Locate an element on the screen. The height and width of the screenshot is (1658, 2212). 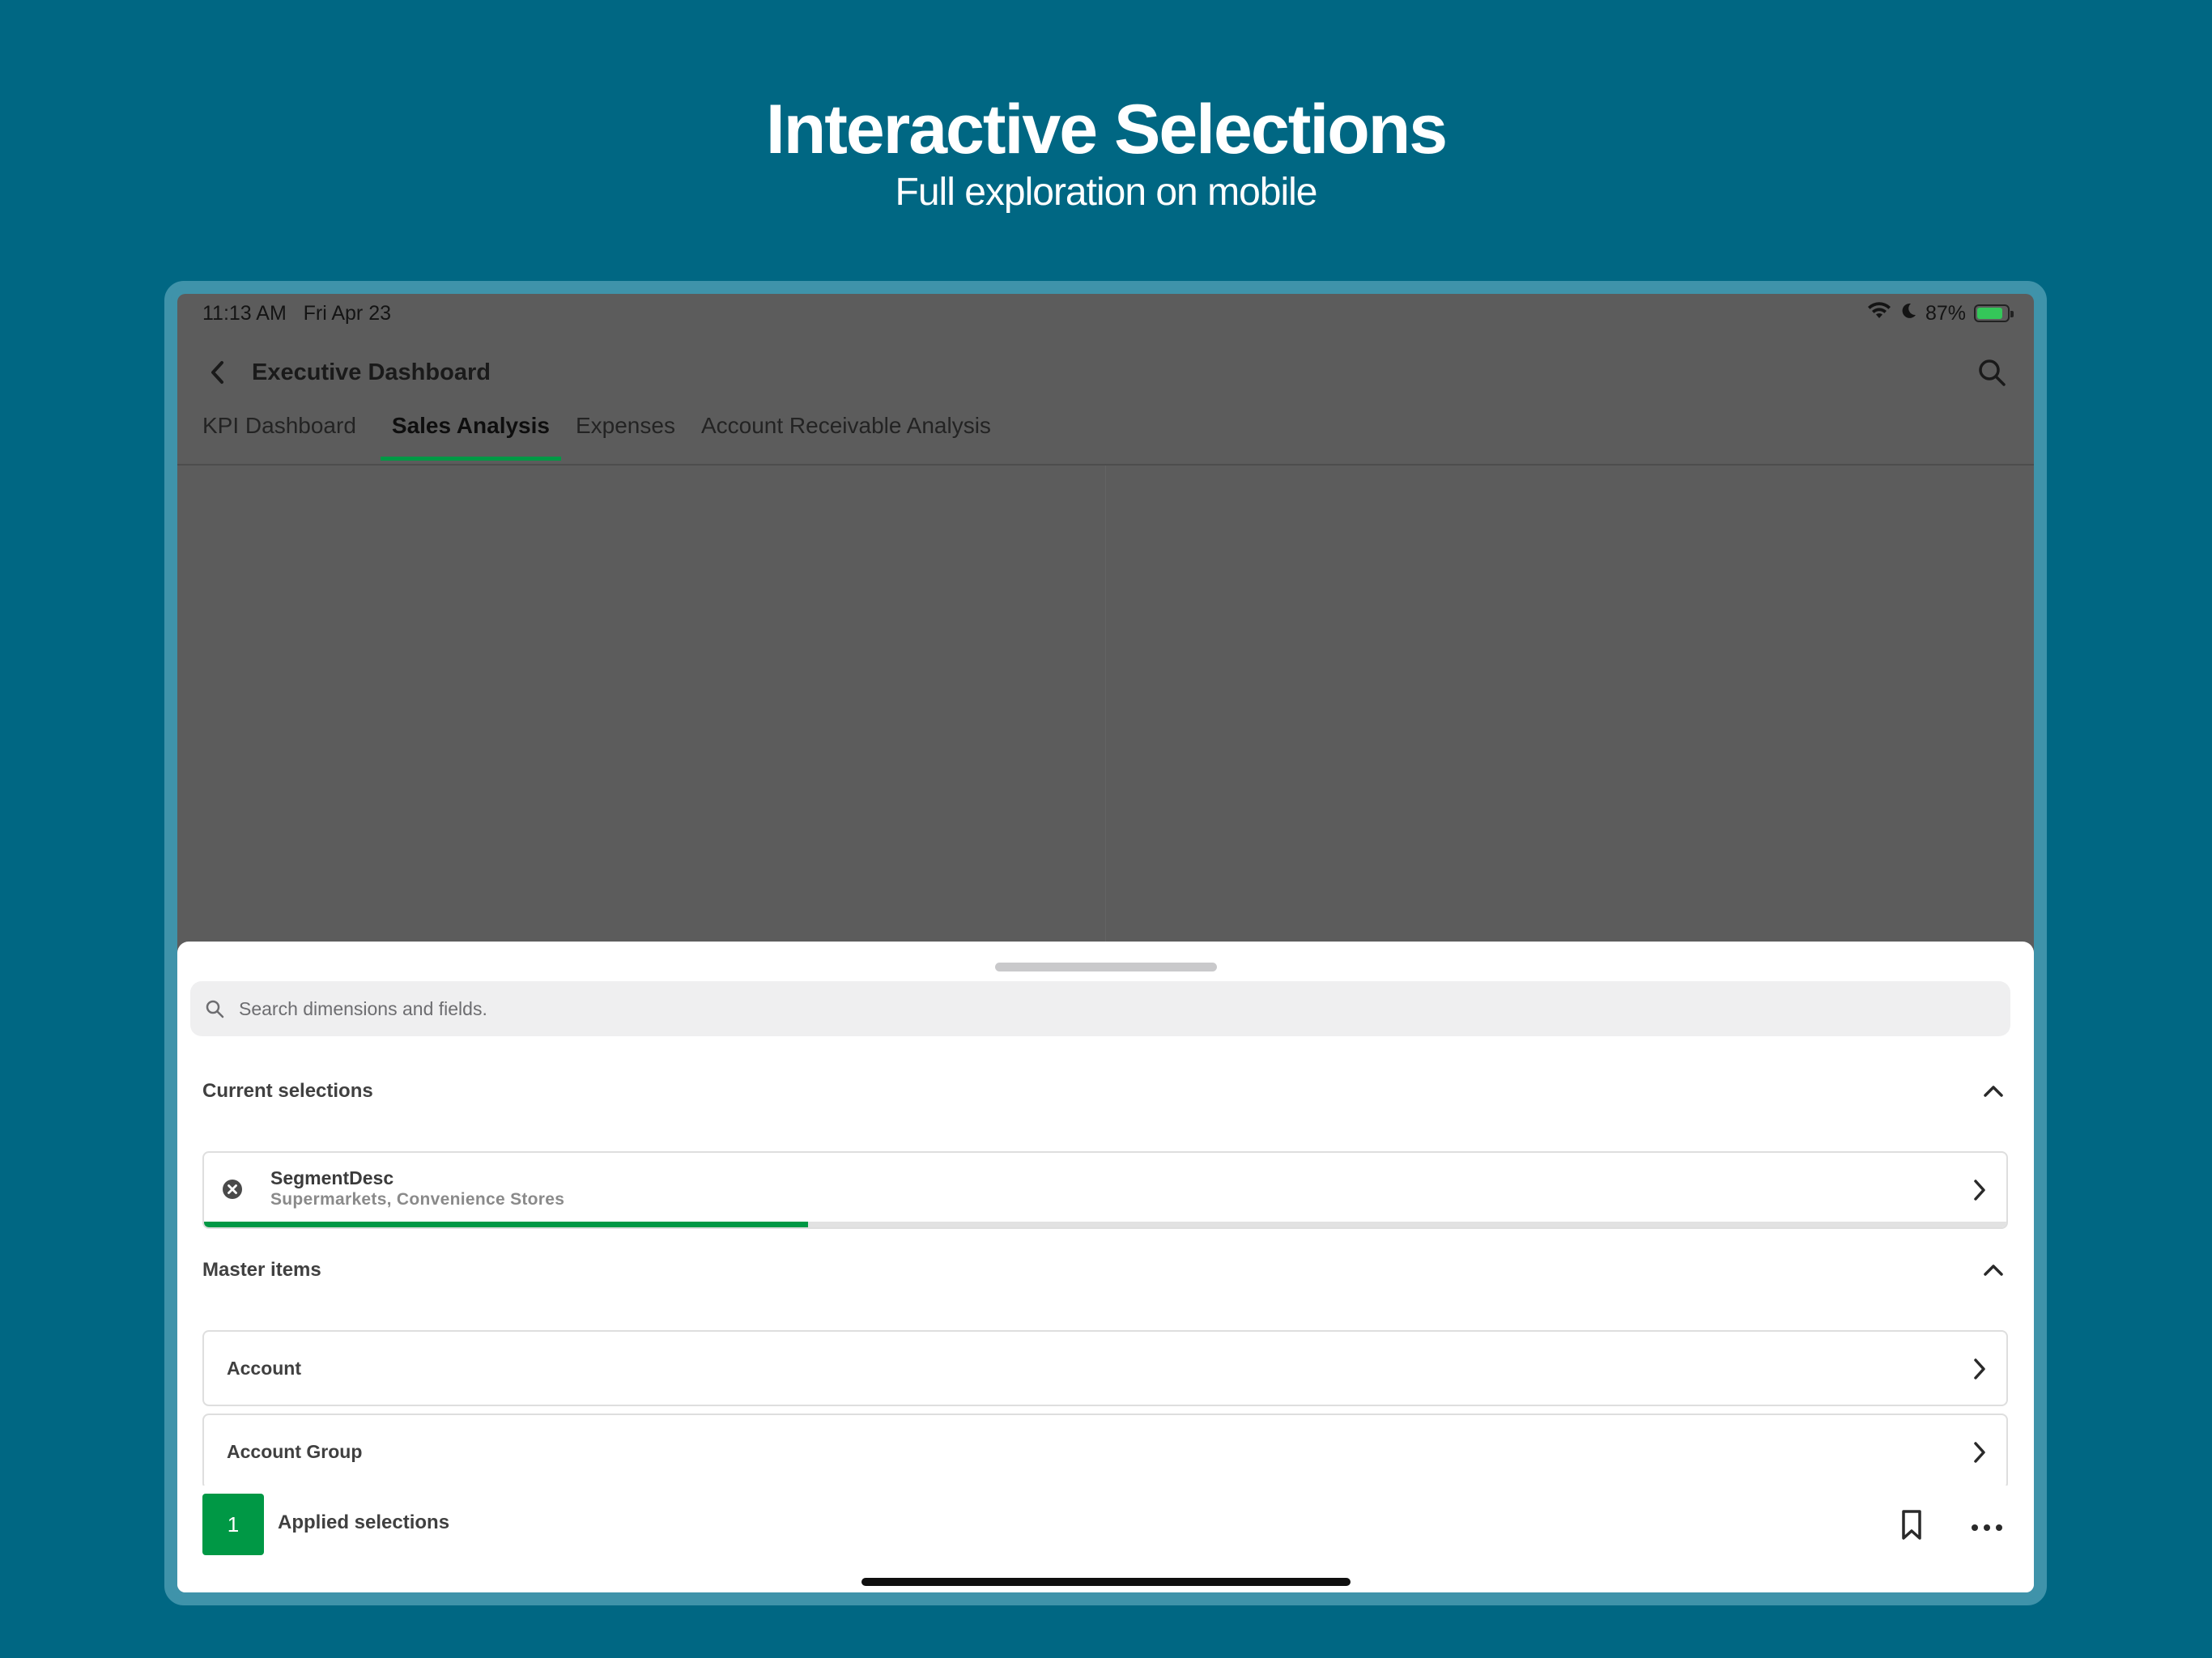
applied-count-badge: 1 is located at coordinates (233, 1524).